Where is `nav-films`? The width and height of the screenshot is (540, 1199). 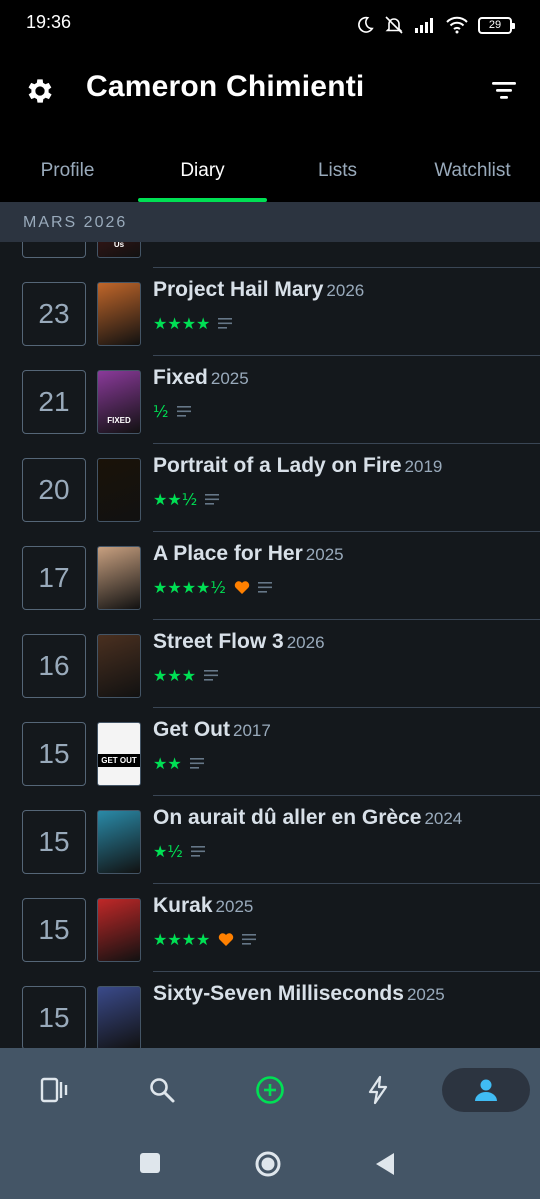 nav-films is located at coordinates (54, 1090).